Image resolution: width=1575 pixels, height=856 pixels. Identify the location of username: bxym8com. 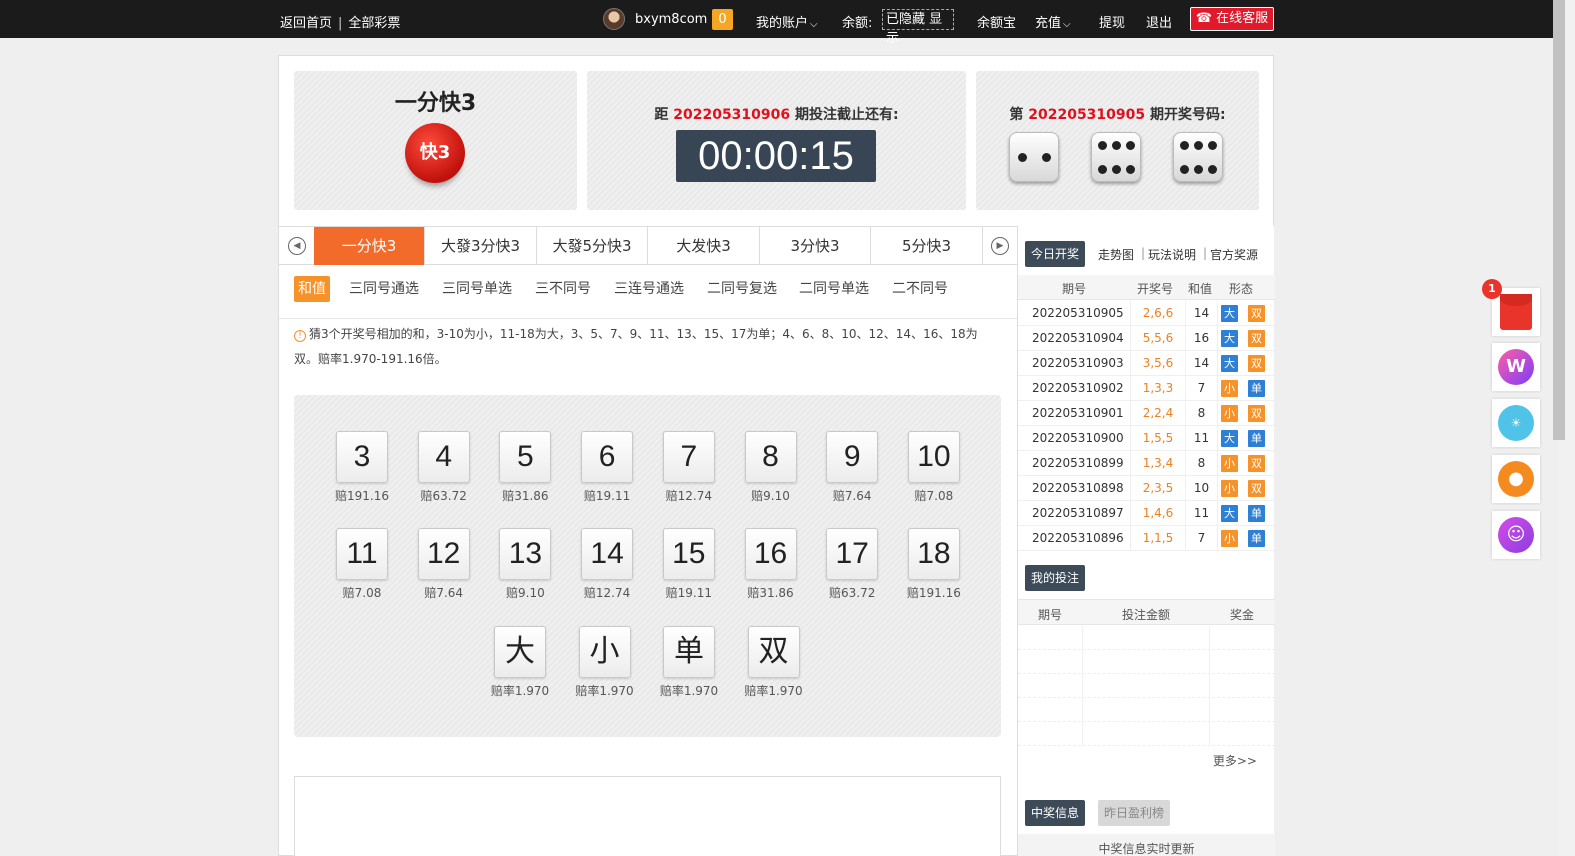
(671, 19).